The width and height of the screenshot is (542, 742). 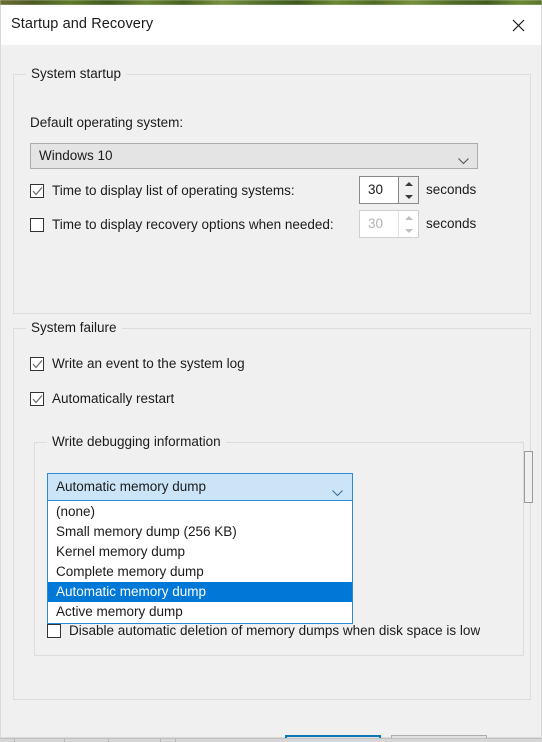 I want to click on close-icon, so click(x=518, y=25).